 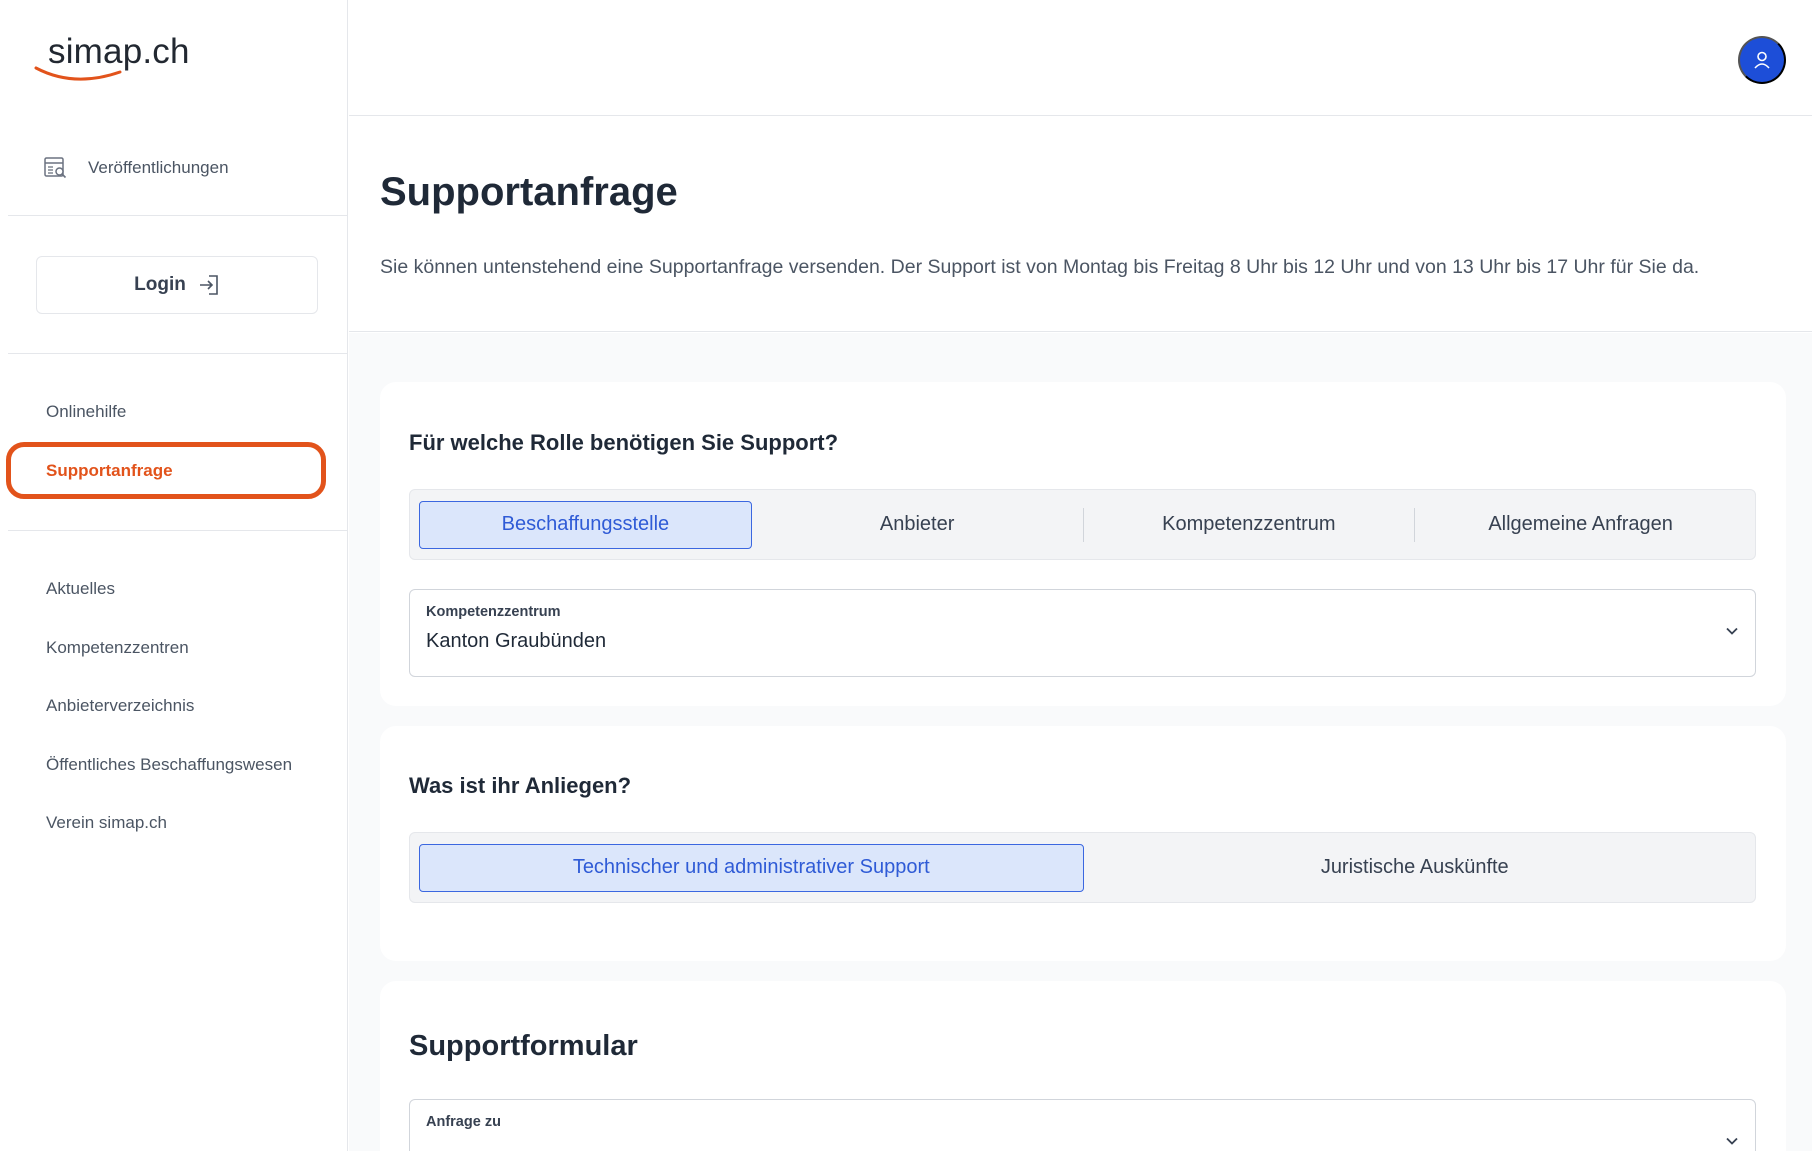 I want to click on select-label: Kompetenzzentrum, so click(x=493, y=612).